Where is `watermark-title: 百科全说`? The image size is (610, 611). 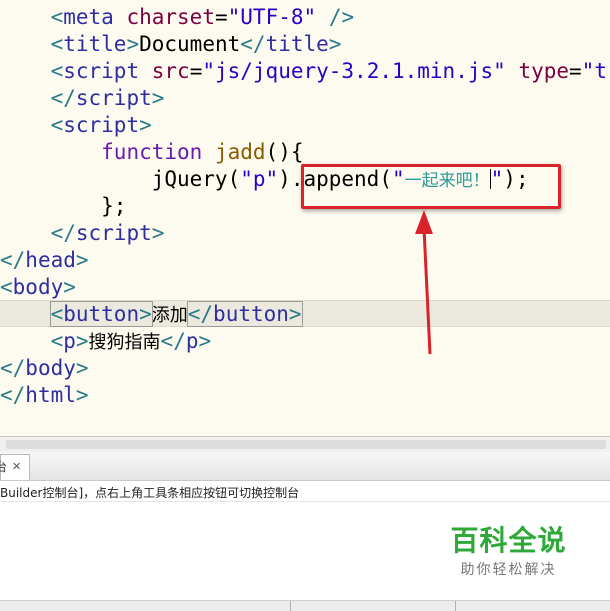 watermark-title: 百科全说 is located at coordinates (508, 540).